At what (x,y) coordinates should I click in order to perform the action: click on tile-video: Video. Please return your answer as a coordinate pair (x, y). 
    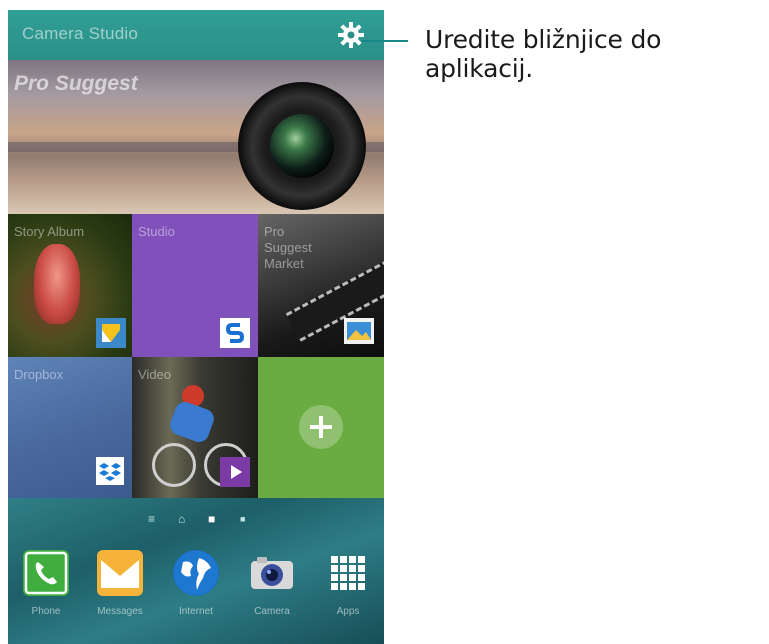
    Looking at the image, I should click on (195, 427).